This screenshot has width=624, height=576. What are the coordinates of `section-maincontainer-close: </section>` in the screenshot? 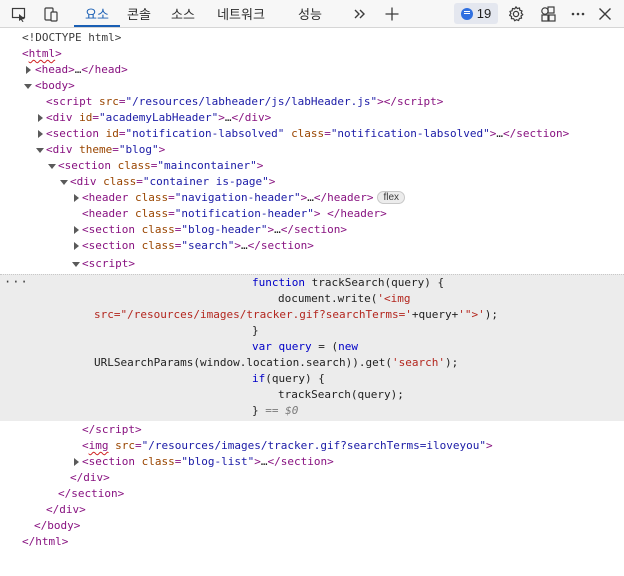 It's located at (91, 494).